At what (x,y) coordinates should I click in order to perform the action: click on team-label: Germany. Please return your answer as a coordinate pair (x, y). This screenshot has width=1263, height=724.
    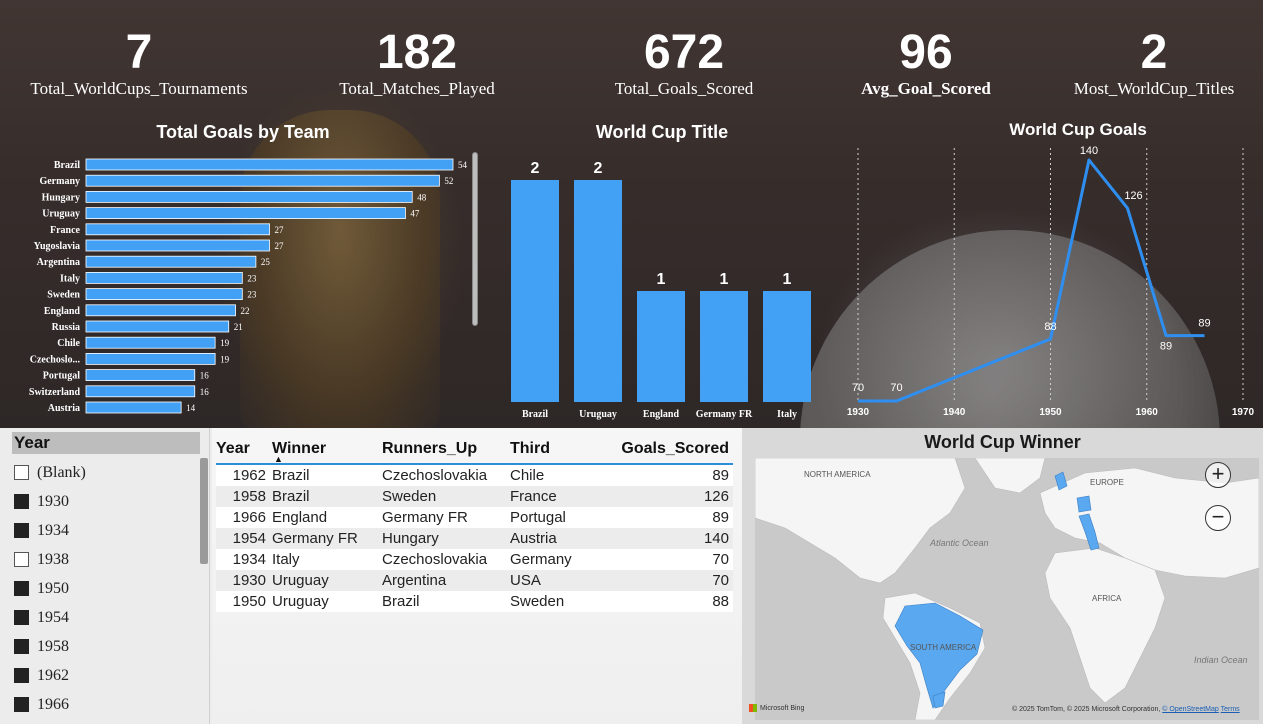
    Looking at the image, I should click on (59, 181).